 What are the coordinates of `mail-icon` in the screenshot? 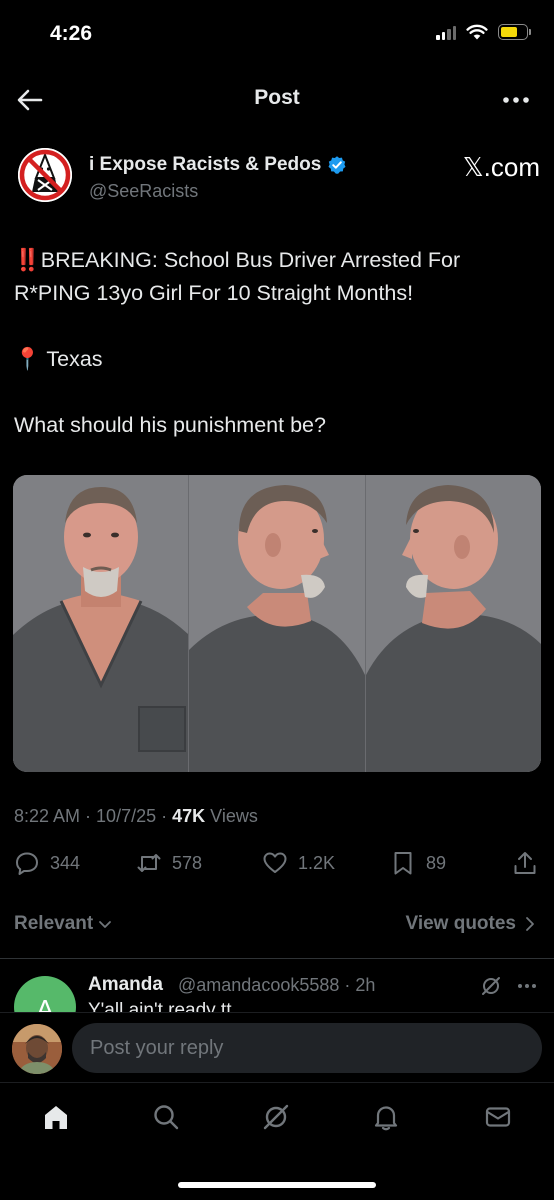 It's located at (498, 1117).